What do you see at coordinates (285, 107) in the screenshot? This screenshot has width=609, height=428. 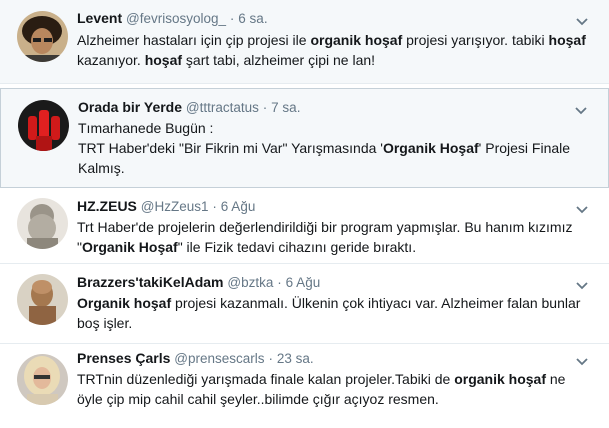 I see `timestamp: 7 sa.` at bounding box center [285, 107].